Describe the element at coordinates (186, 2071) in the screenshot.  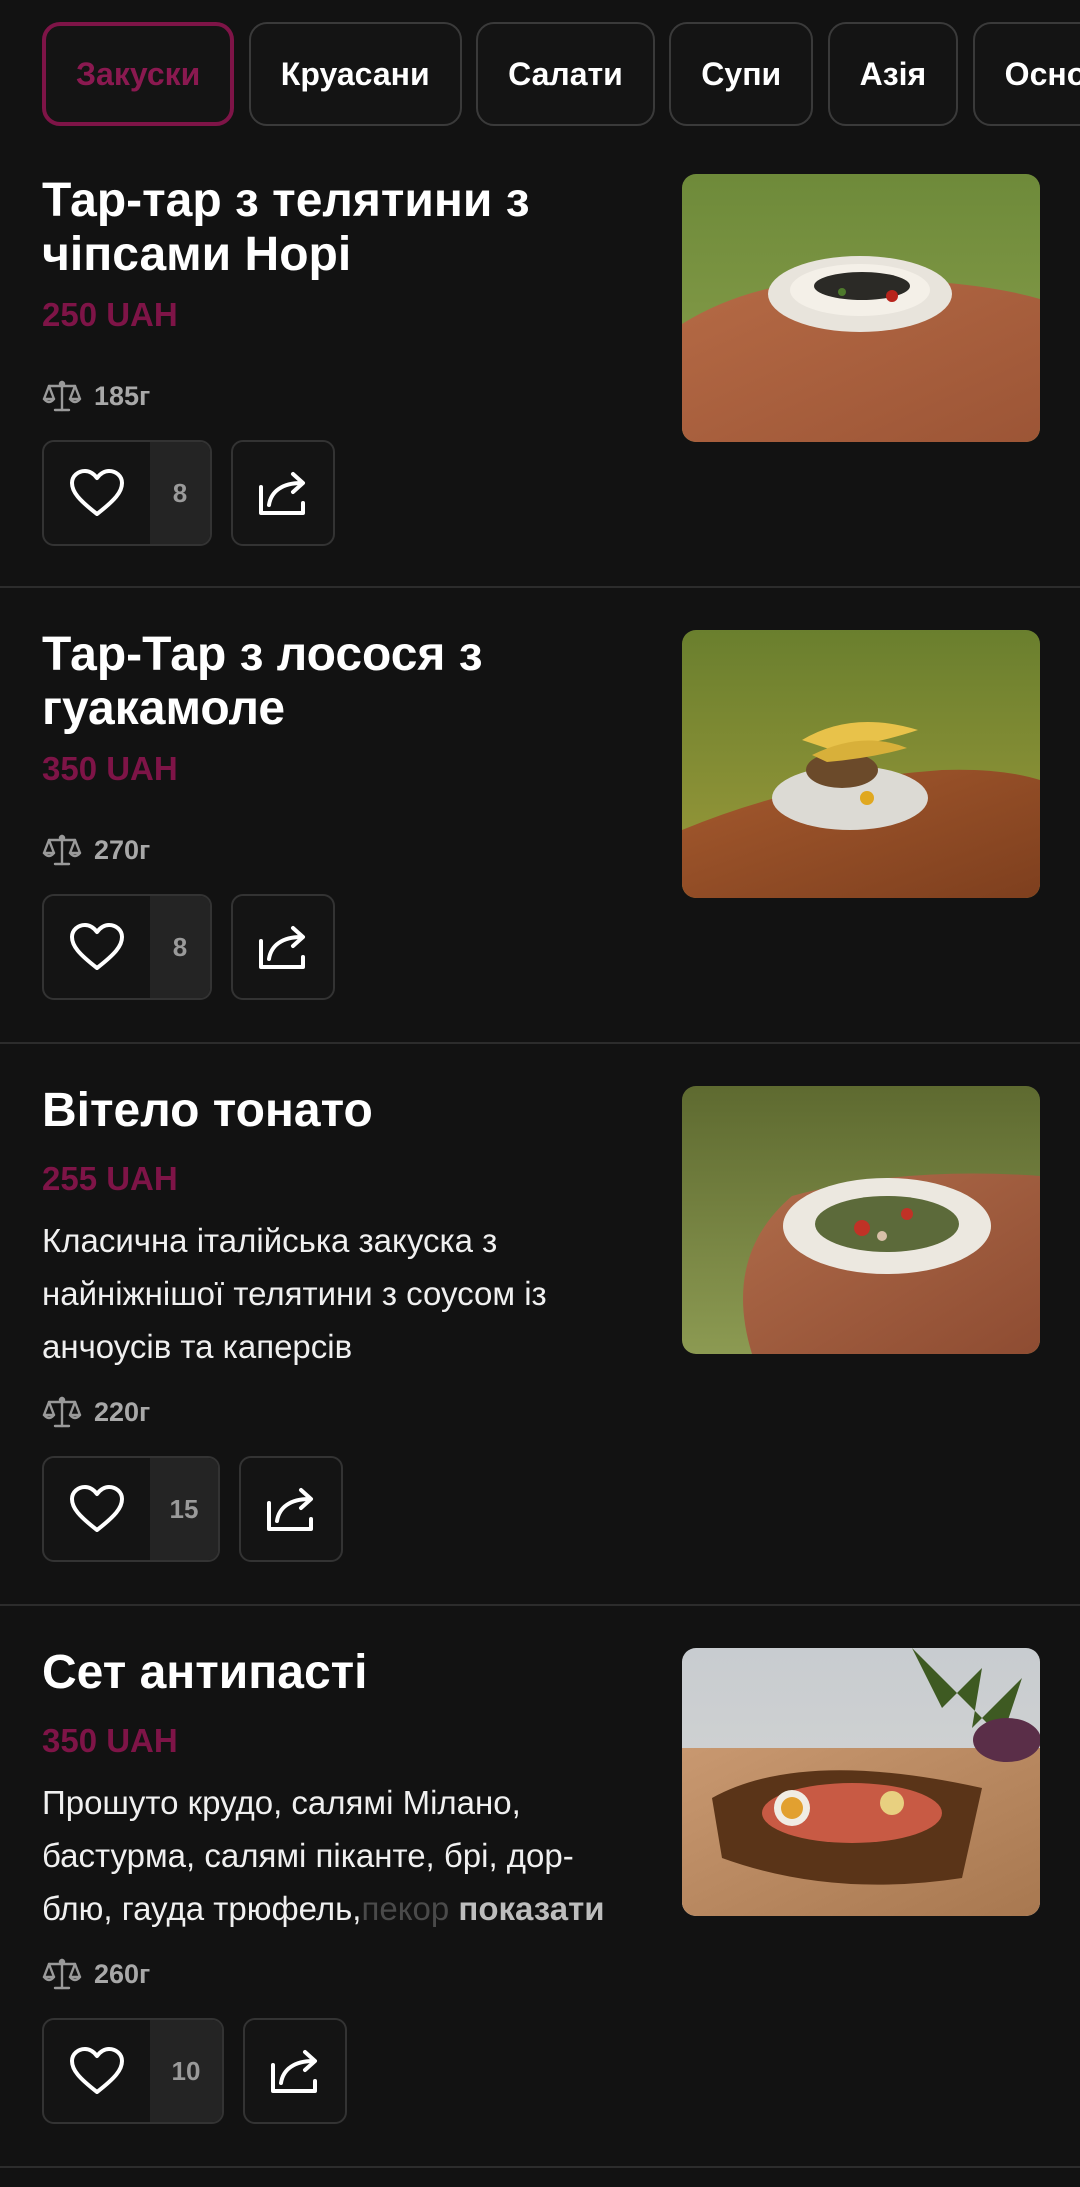
I see `like-count: 10` at that location.